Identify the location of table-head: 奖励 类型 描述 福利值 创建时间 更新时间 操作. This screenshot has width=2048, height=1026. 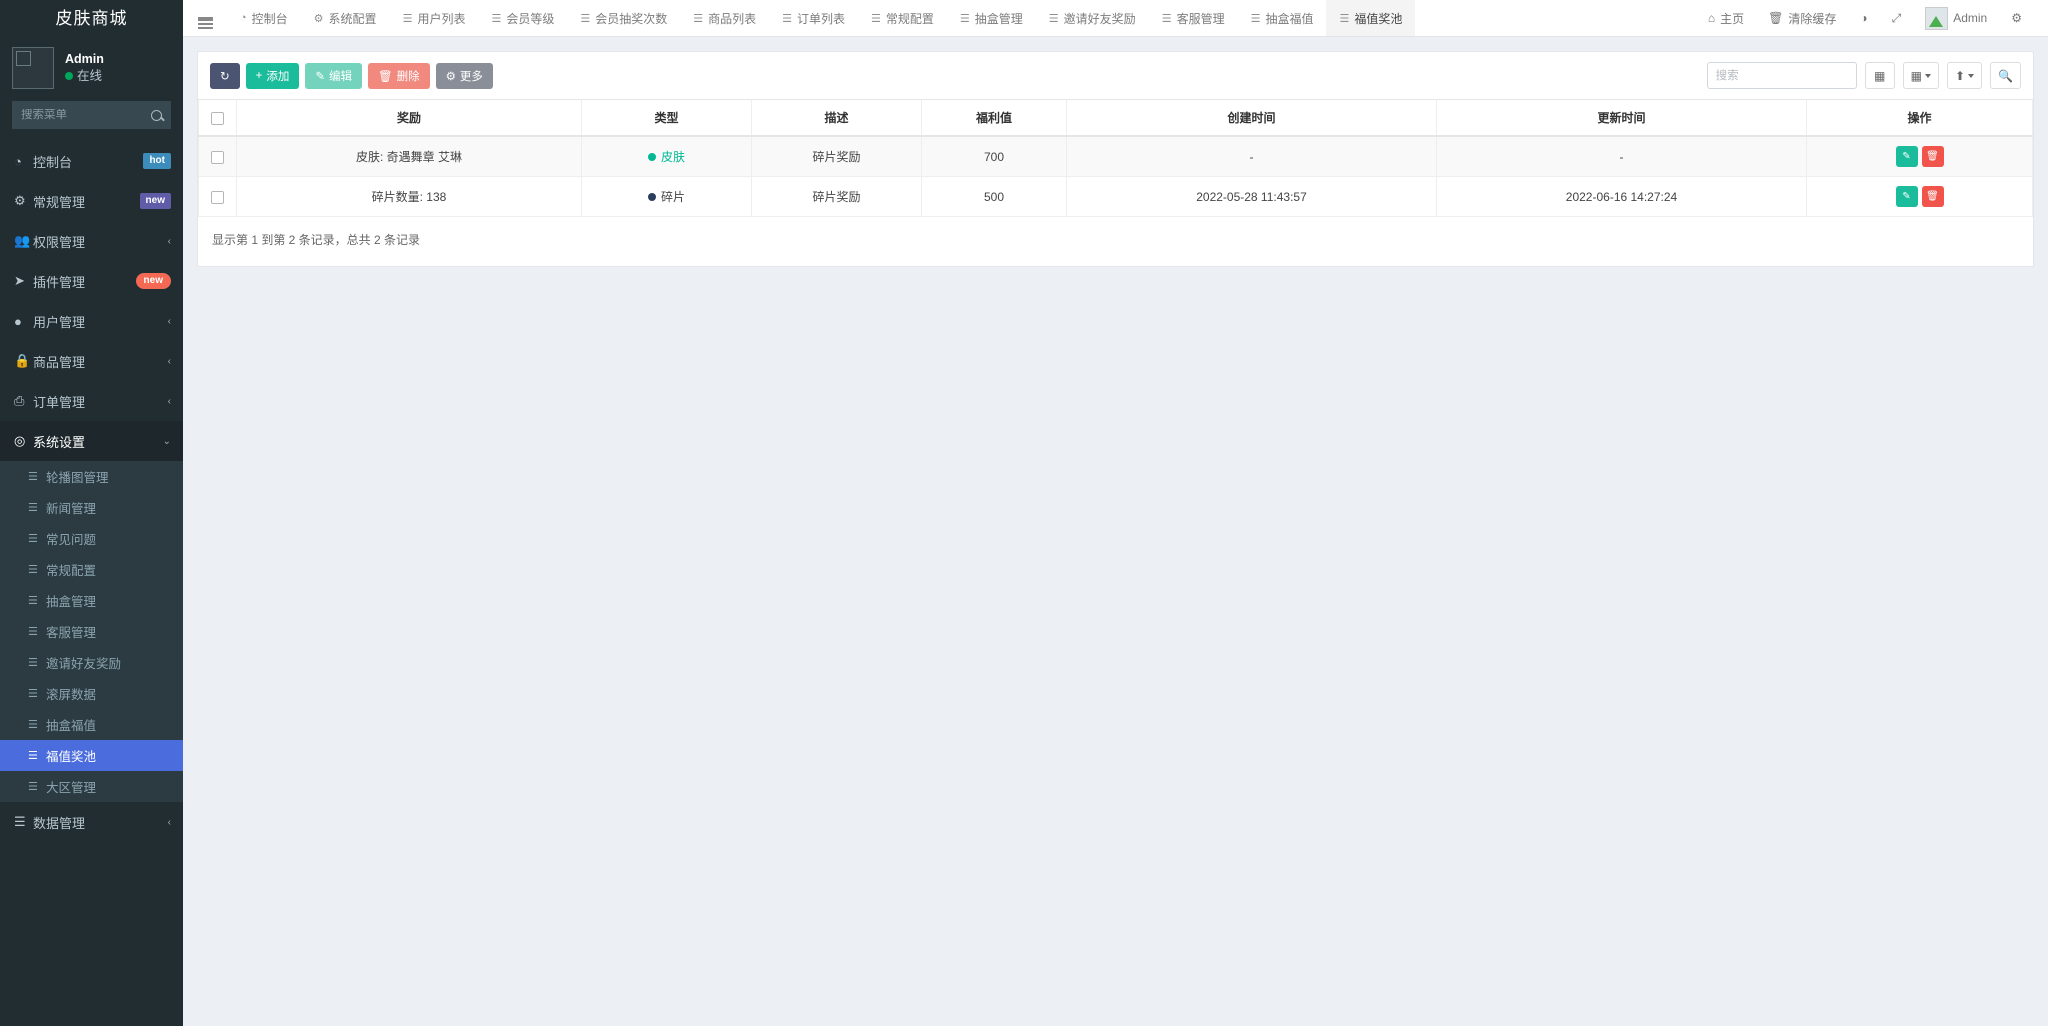
(1115, 118).